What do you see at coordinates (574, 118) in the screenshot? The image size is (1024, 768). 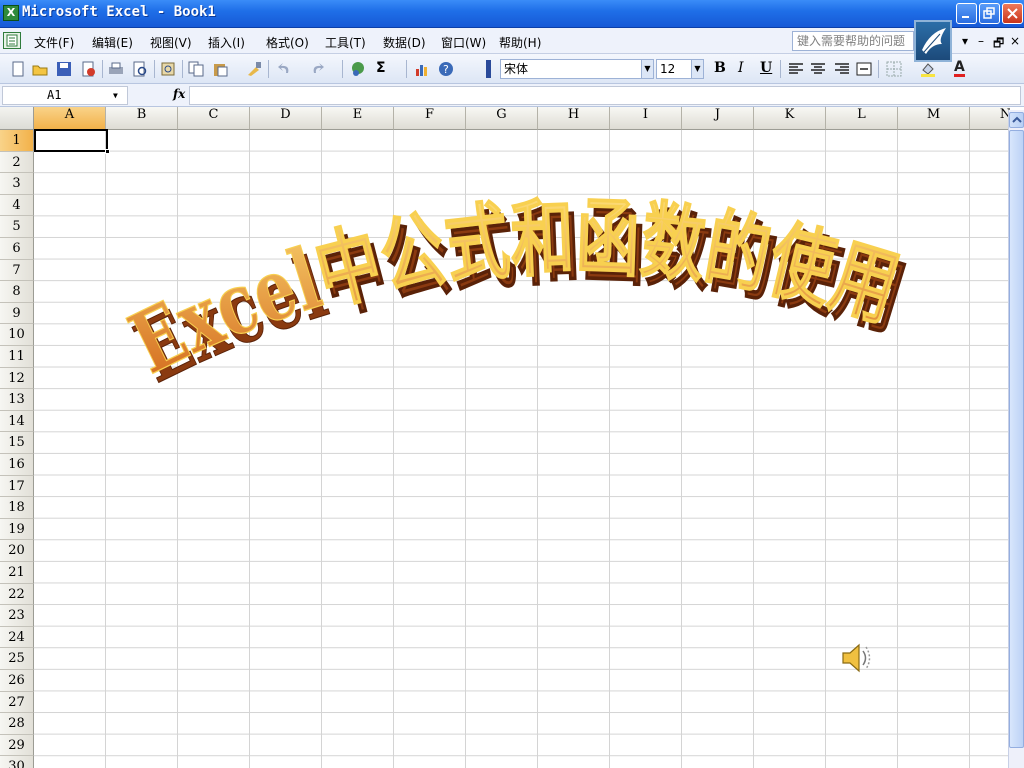 I see `column-header-h: H` at bounding box center [574, 118].